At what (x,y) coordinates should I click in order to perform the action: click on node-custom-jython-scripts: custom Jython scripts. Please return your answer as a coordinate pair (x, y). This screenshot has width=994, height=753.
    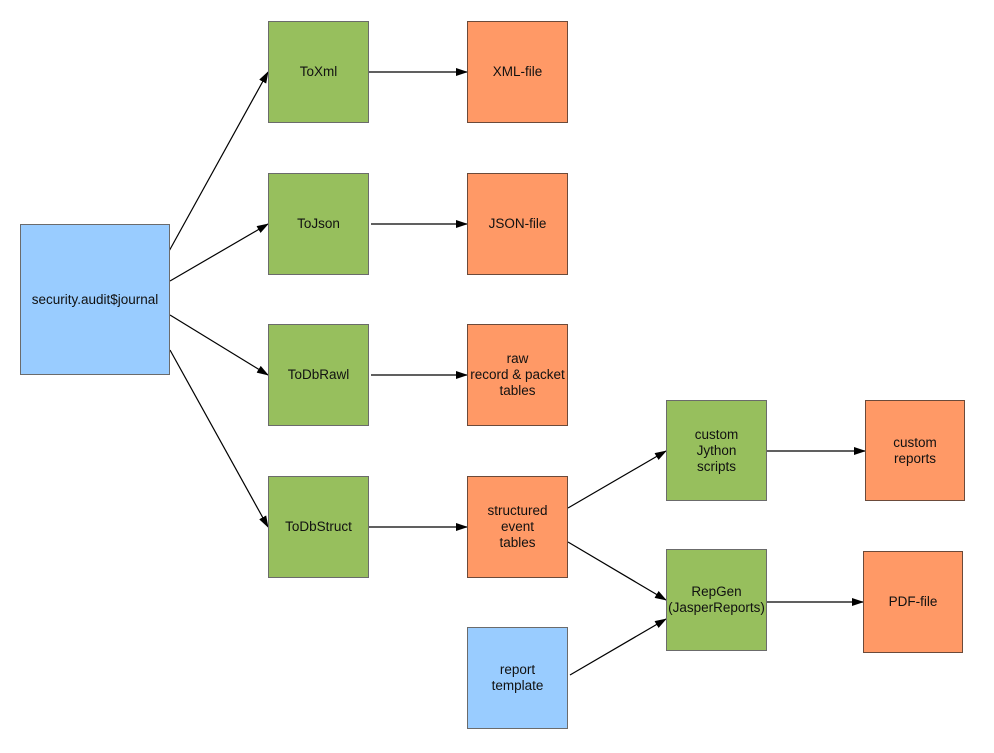
    Looking at the image, I should click on (716, 450).